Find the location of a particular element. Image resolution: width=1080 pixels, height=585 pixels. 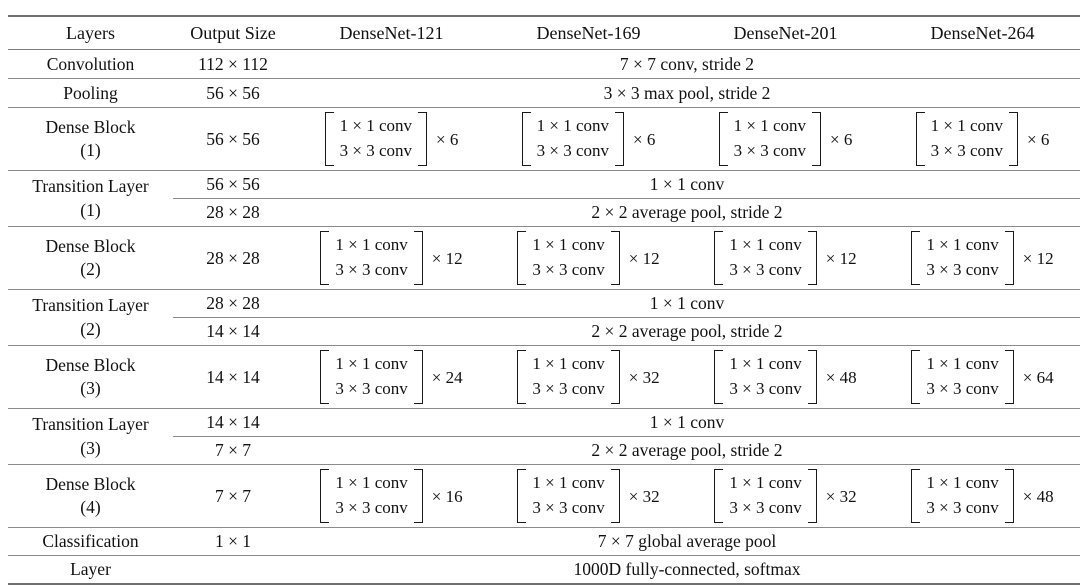

dense-block-3-title: Dense Block is located at coordinates (90, 364).